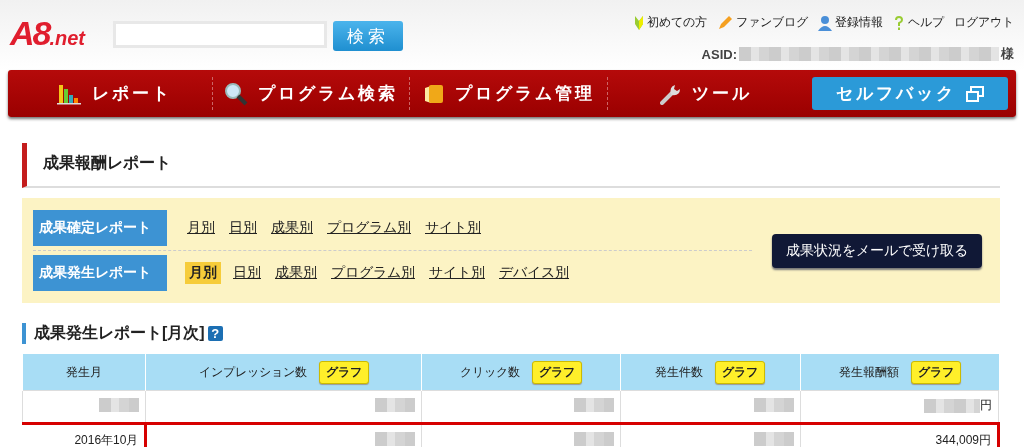  I want to click on logo: A8.net, so click(48, 33).